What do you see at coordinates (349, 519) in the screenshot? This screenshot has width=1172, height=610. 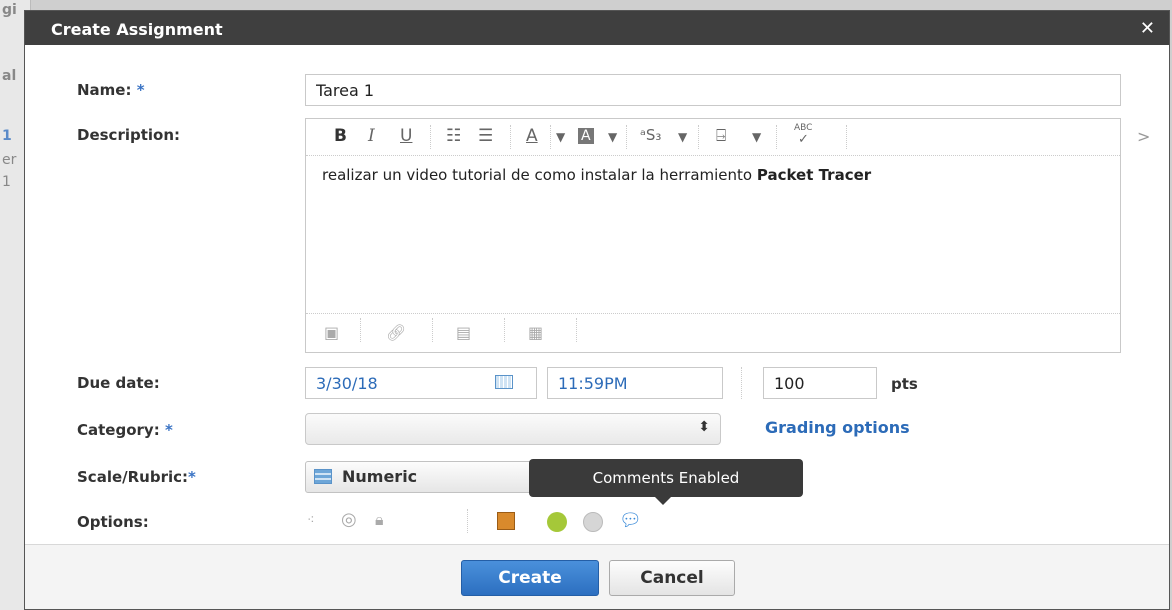 I see `target-icon: ◎` at bounding box center [349, 519].